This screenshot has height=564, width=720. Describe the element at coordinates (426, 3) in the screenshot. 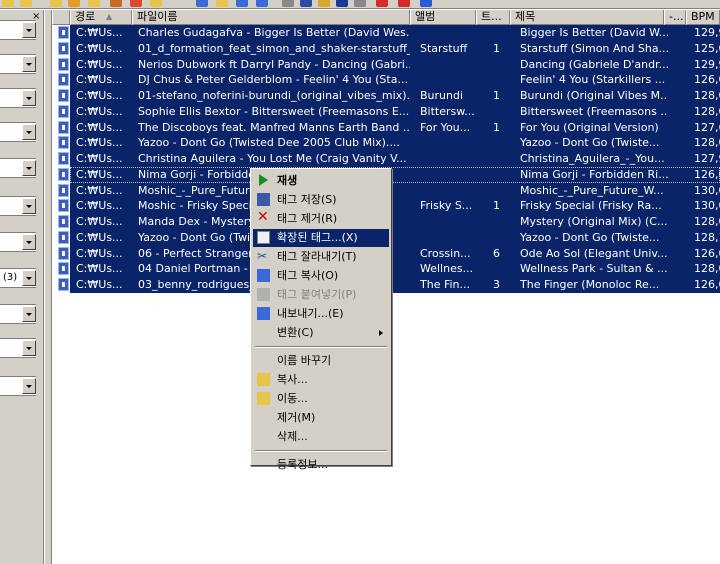

I see `info-icon` at that location.